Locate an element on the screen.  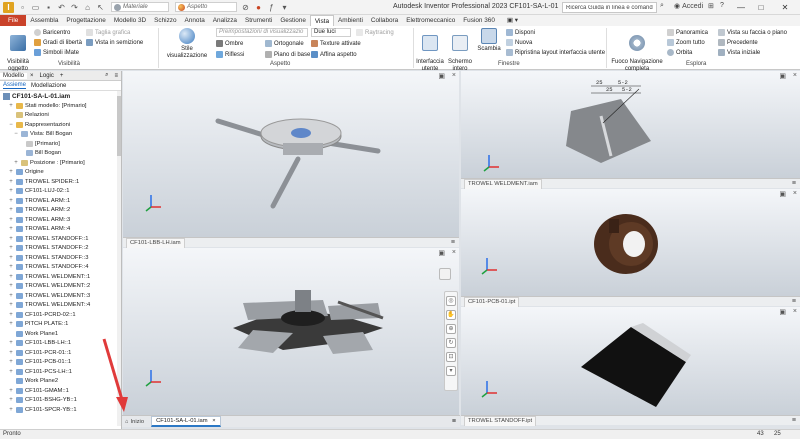
tree-item: + Stati modello: [Primario] is located at coordinates (60, 106).